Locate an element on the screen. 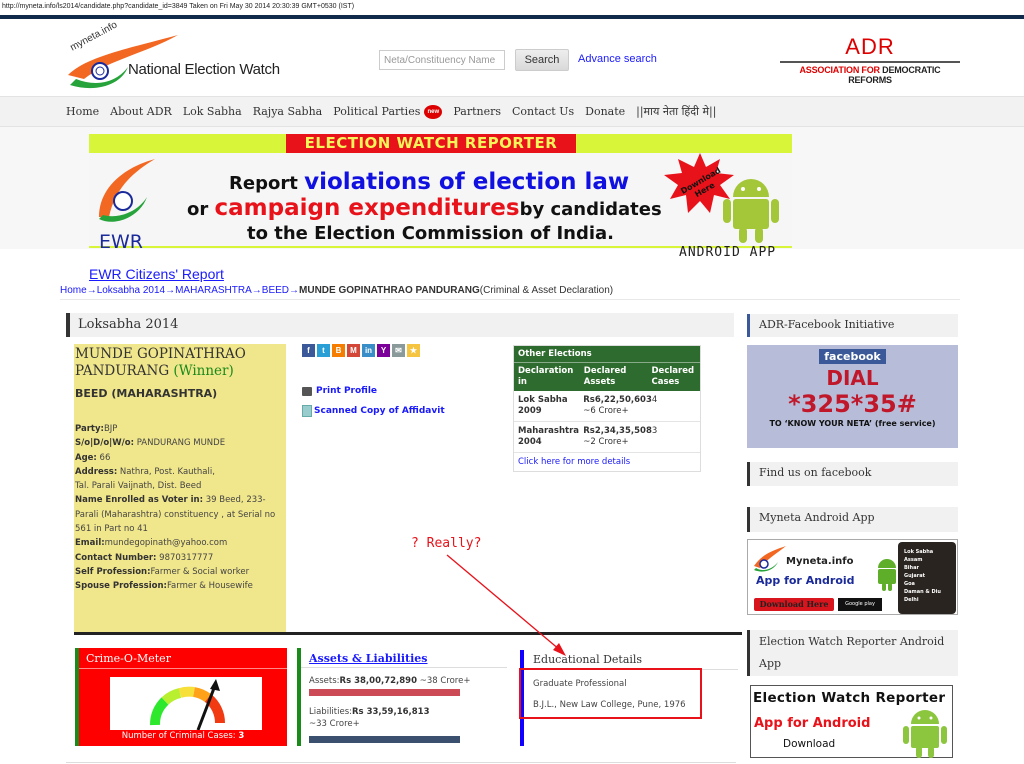 This screenshot has height=764, width=1024. tablet-state-item: Goa is located at coordinates (909, 584).